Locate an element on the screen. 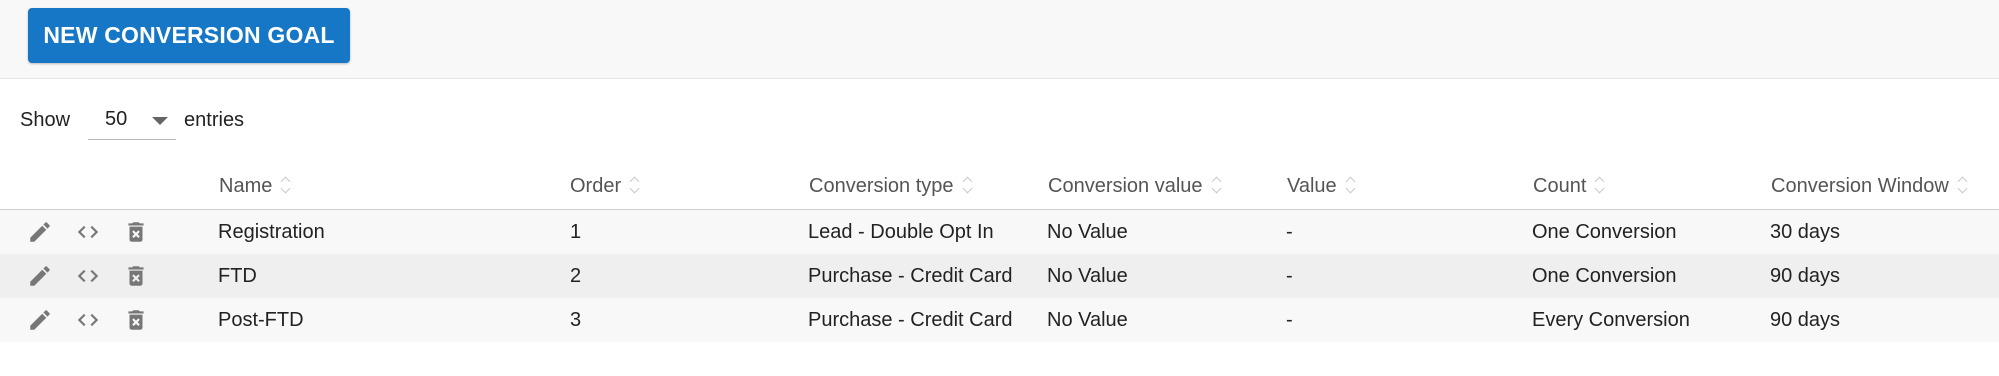 The image size is (1999, 376). entries-per-page-select: 50 is located at coordinates (132, 120).